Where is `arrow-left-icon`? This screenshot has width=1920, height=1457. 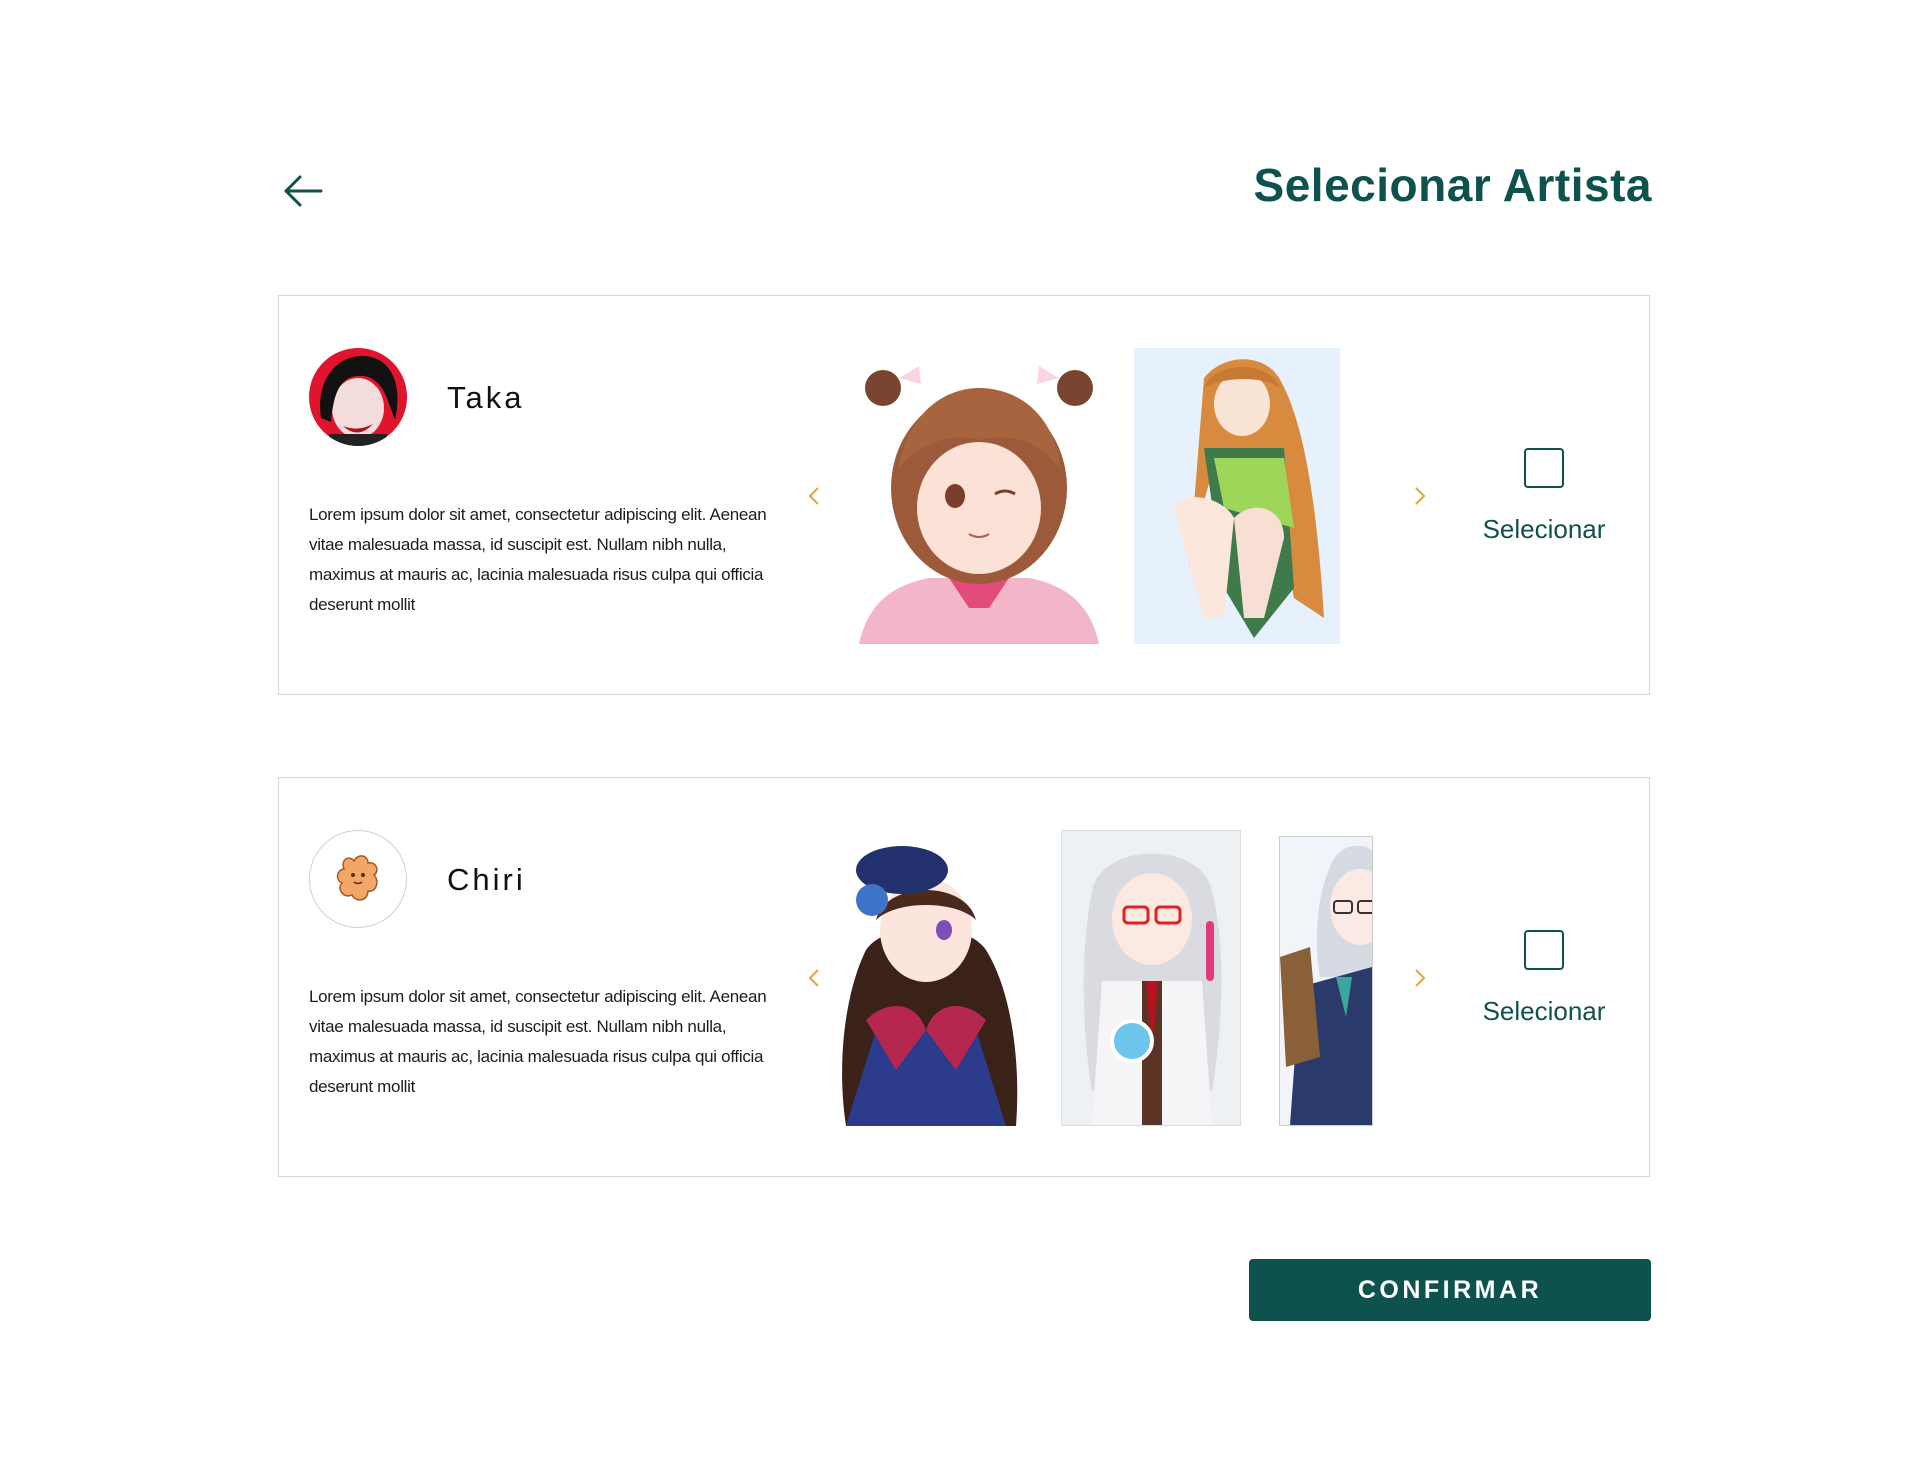
arrow-left-icon is located at coordinates (303, 191).